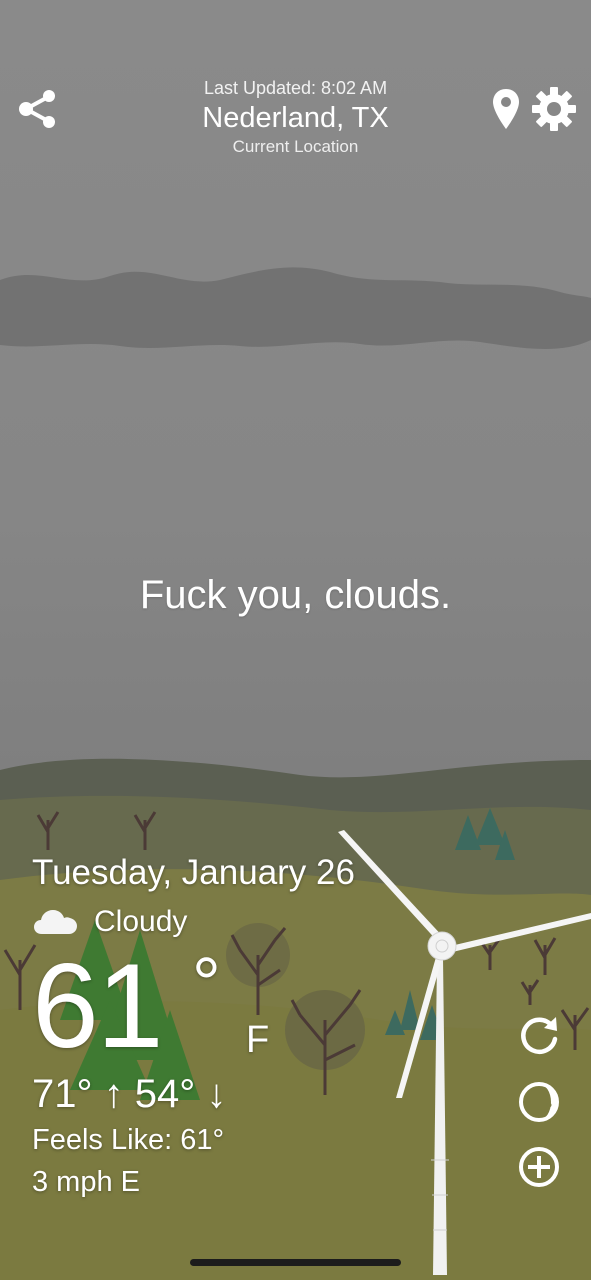 The width and height of the screenshot is (591, 1280). I want to click on cloud-icon, so click(55, 922).